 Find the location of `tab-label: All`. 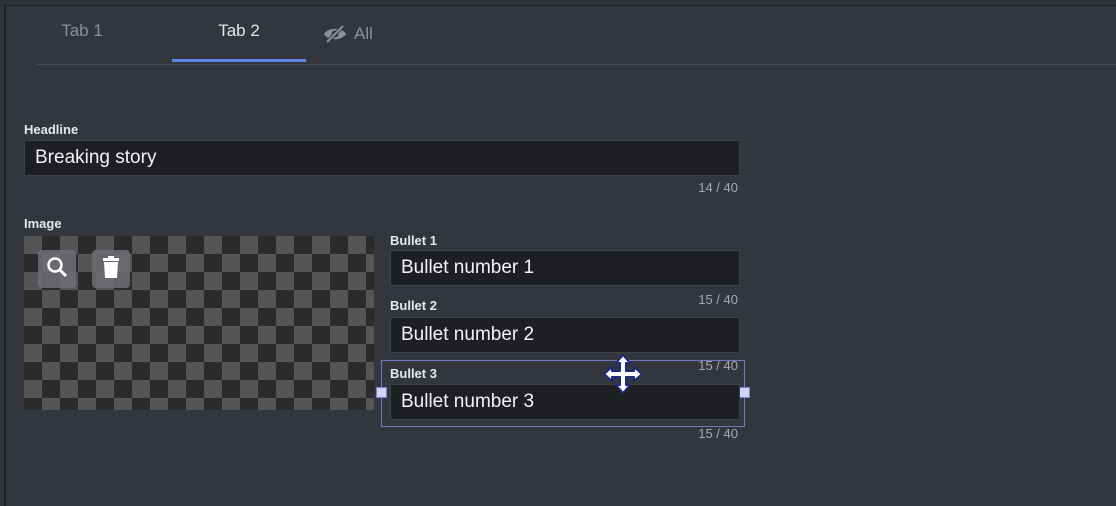

tab-label: All is located at coordinates (363, 33).